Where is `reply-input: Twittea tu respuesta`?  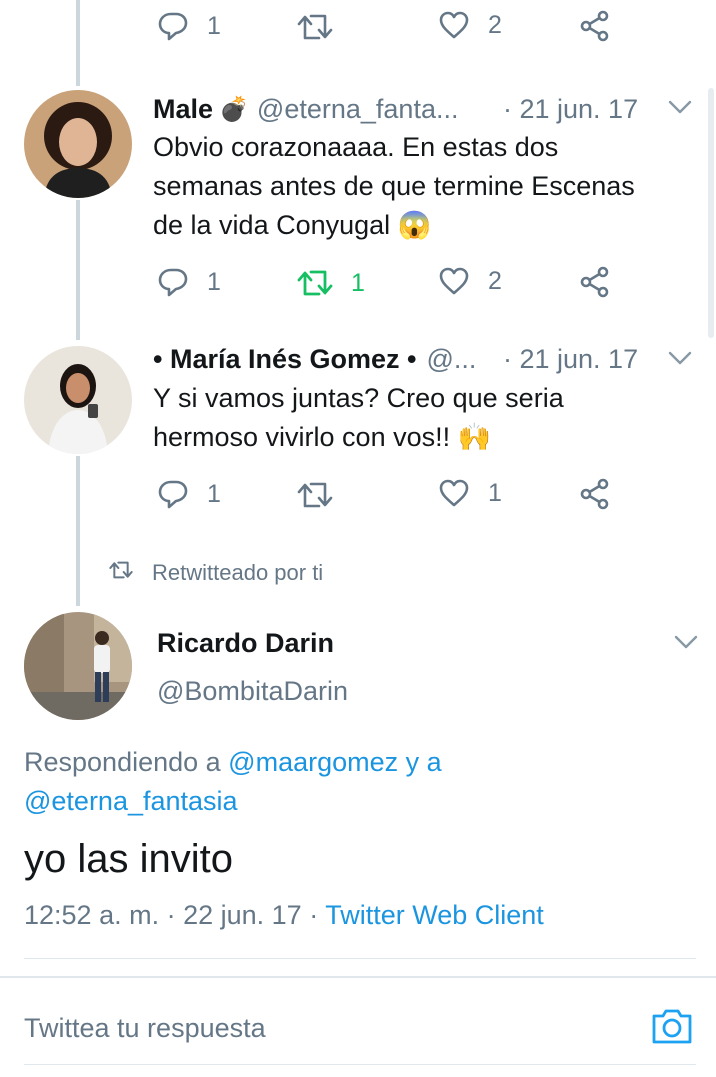
reply-input: Twittea tu respuesta is located at coordinates (324, 1028).